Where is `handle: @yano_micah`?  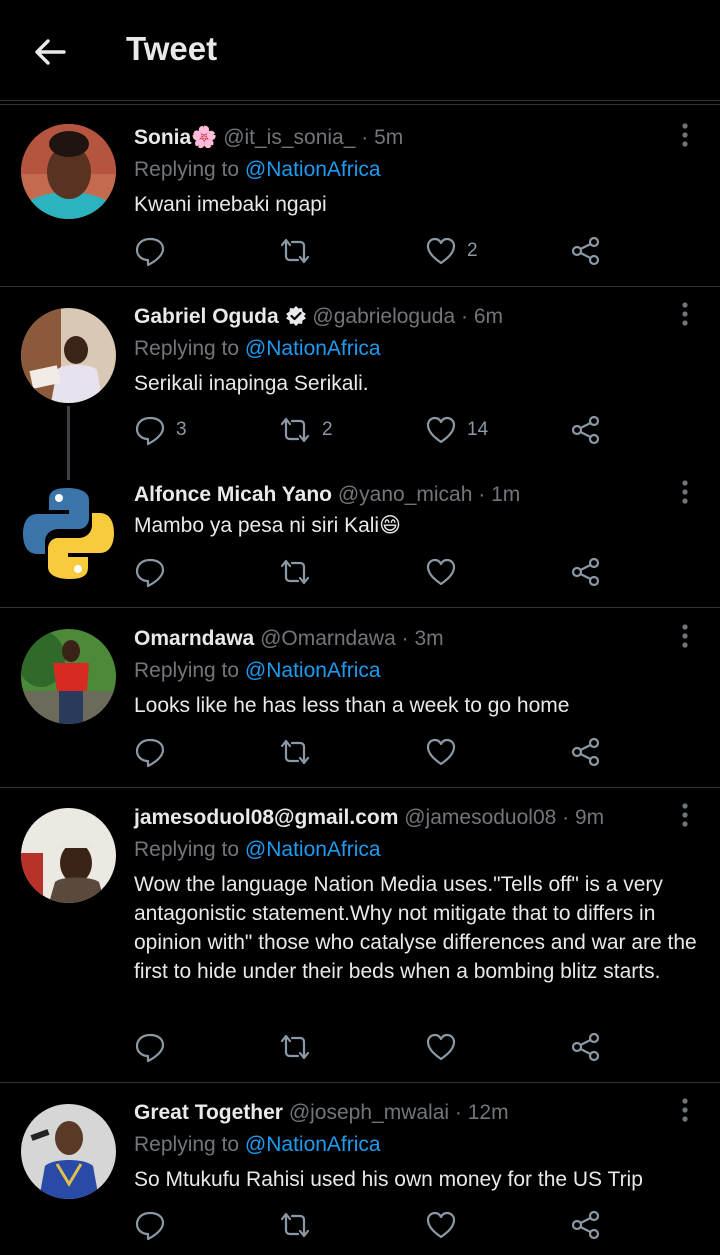
handle: @yano_micah is located at coordinates (405, 494).